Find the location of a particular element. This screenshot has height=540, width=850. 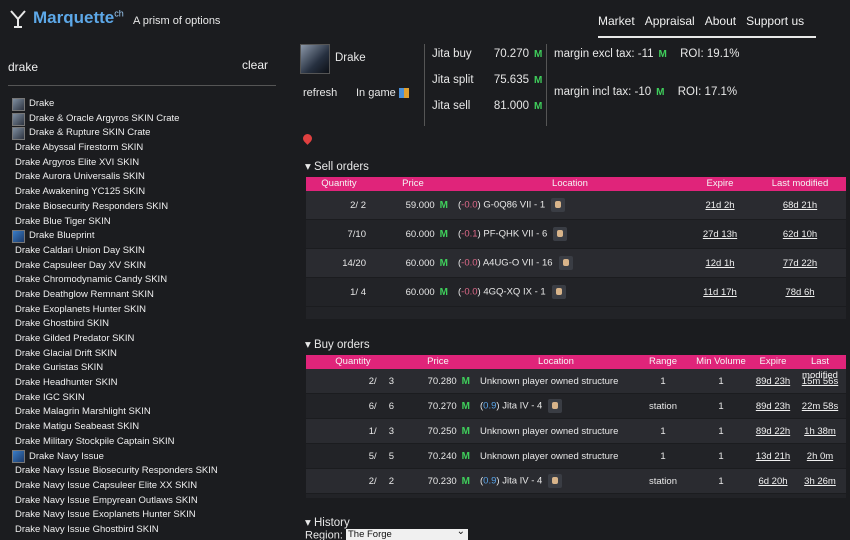

nav-market: Market is located at coordinates (616, 21).